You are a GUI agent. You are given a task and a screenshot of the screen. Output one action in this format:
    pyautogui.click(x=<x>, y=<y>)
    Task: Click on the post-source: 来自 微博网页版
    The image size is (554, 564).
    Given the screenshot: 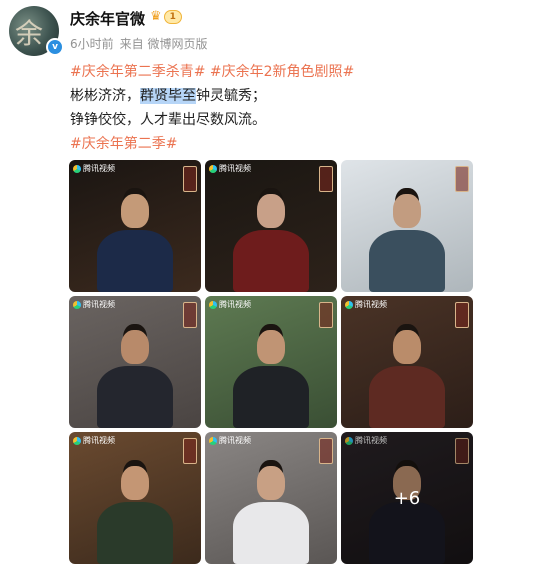 What is the action you would take?
    pyautogui.click(x=163, y=44)
    